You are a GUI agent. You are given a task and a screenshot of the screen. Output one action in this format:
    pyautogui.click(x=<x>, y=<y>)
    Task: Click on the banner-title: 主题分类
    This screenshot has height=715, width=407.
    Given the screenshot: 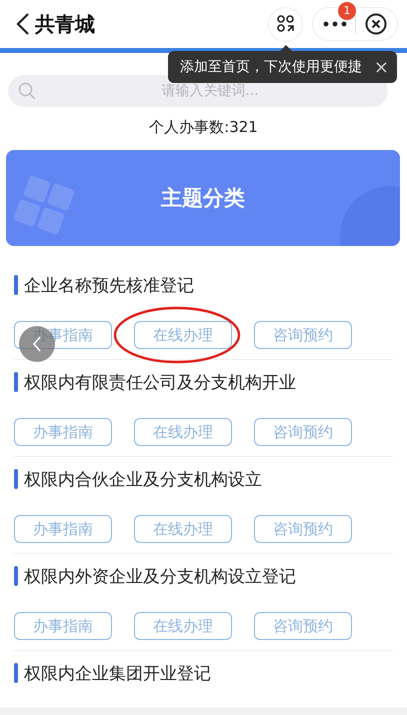 What is the action you would take?
    pyautogui.click(x=203, y=198)
    